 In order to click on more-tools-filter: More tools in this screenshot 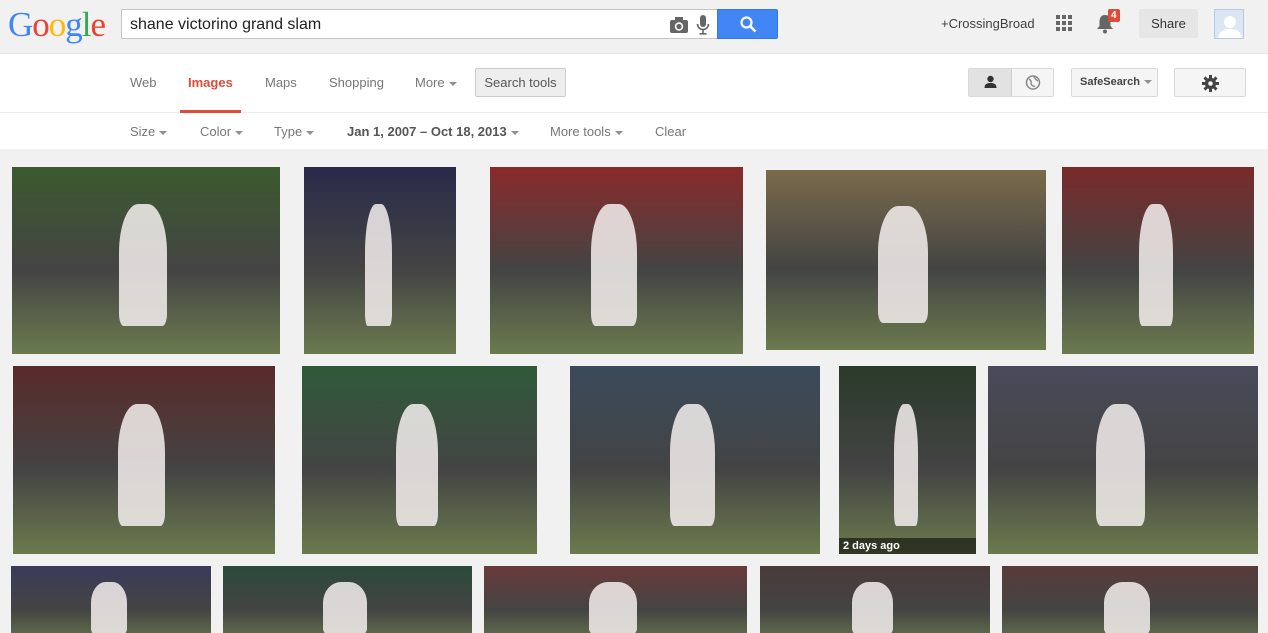, I will do `click(586, 131)`.